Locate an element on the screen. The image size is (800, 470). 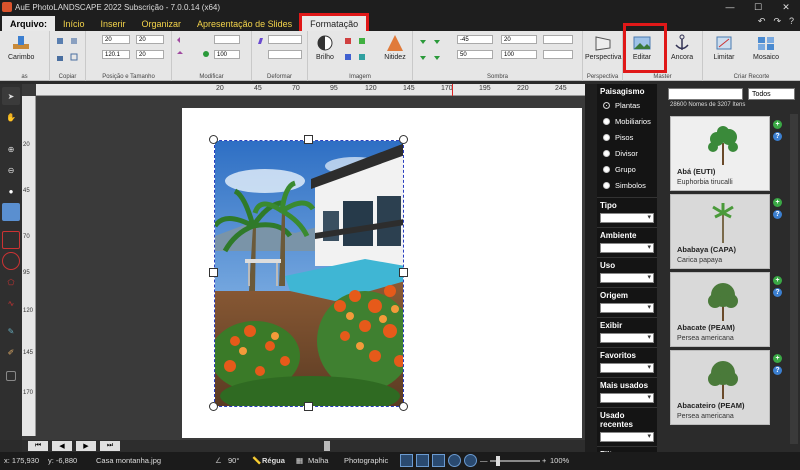
eyedropper-icon: ✎ is located at coordinates (11, 331).